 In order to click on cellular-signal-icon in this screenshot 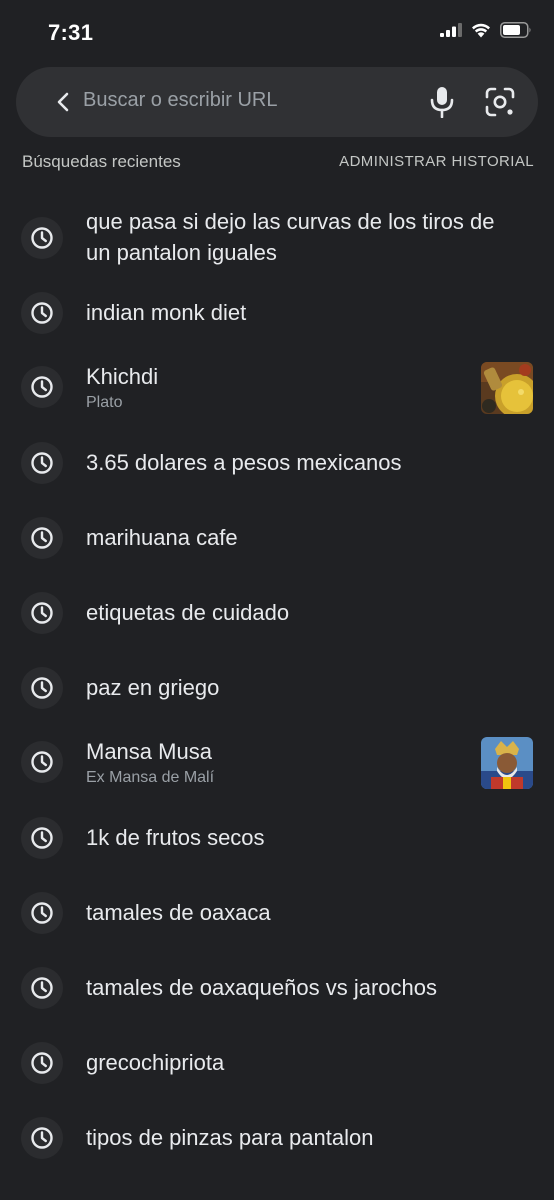, I will do `click(451, 30)`.